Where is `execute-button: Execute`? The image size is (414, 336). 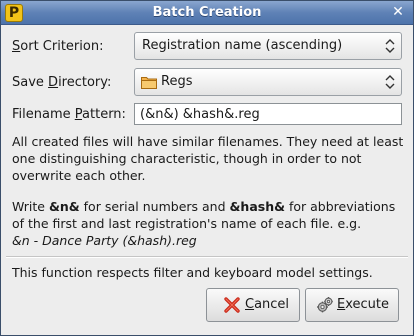 execute-button: Execute is located at coordinates (352, 305).